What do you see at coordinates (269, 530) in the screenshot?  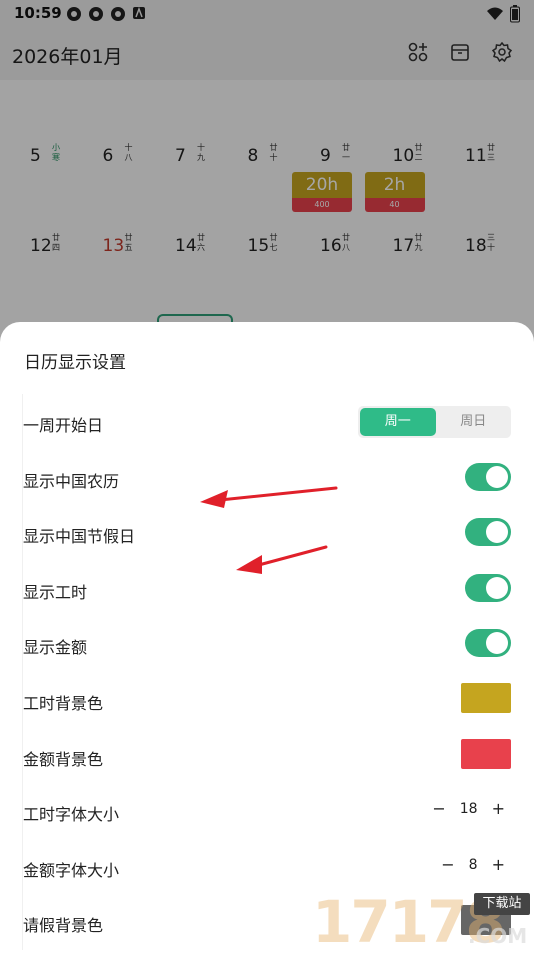 I see `annotation-arrows` at bounding box center [269, 530].